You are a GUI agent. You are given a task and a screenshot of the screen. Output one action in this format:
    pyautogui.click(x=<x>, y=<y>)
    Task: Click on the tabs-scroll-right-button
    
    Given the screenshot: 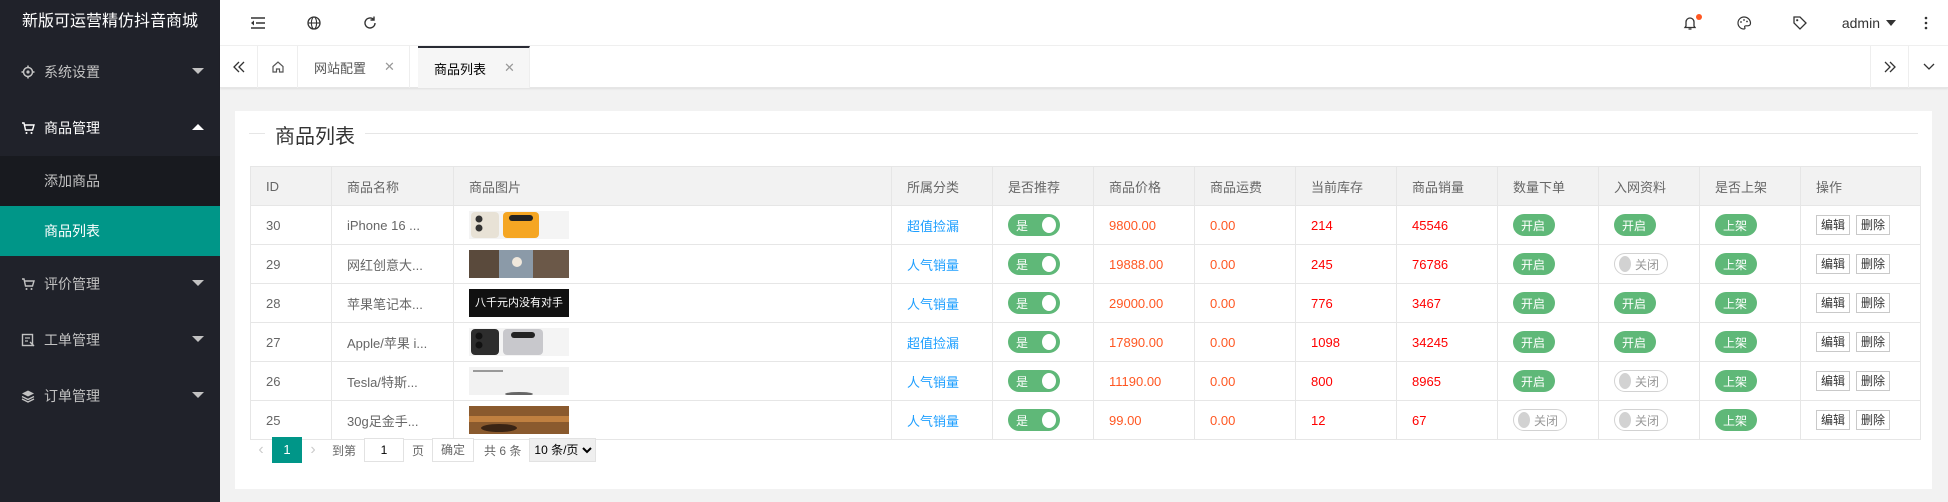 What is the action you would take?
    pyautogui.click(x=1889, y=67)
    